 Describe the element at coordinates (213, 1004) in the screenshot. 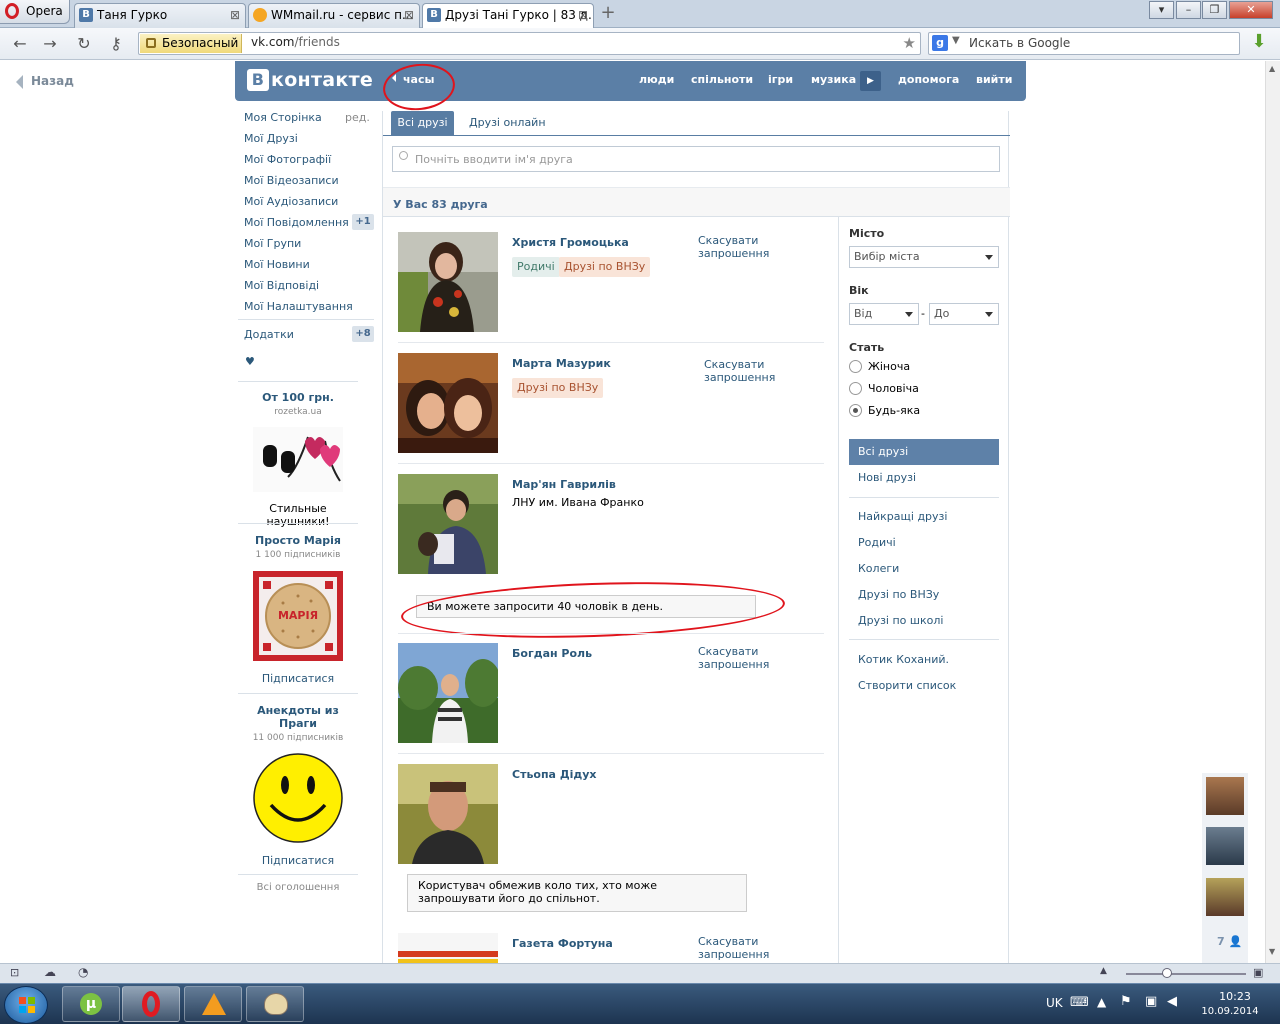

I see `aimp-task` at that location.